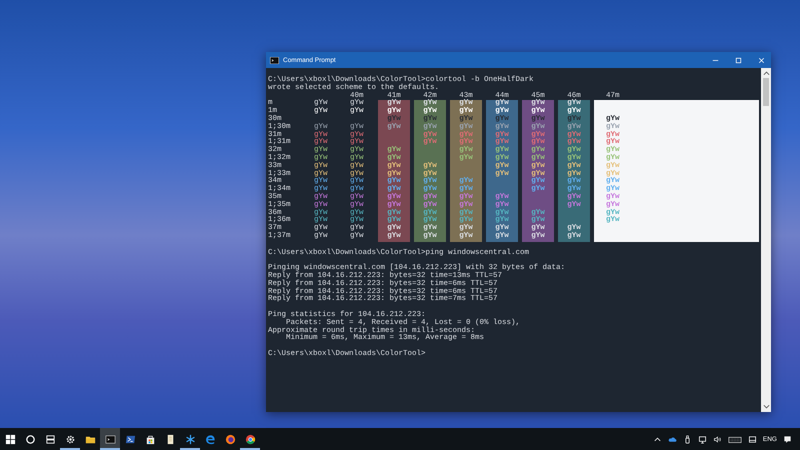 The height and width of the screenshot is (450, 800). Describe the element at coordinates (738, 60) in the screenshot. I see `maximize-icon` at that location.